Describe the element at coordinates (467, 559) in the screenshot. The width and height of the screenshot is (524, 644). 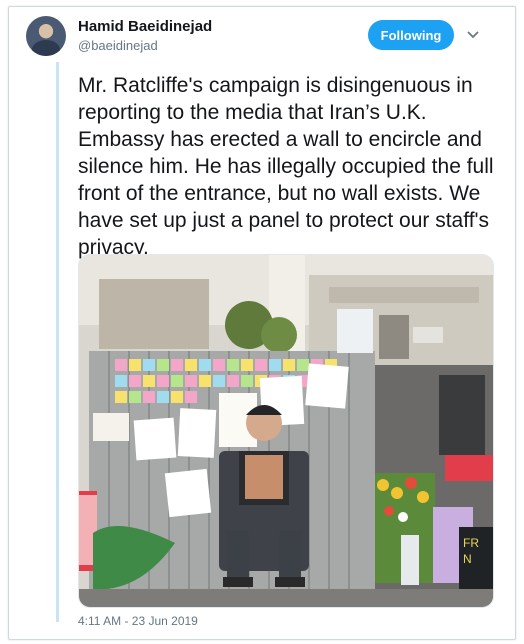
I see `corner-sign-text-2: N` at that location.